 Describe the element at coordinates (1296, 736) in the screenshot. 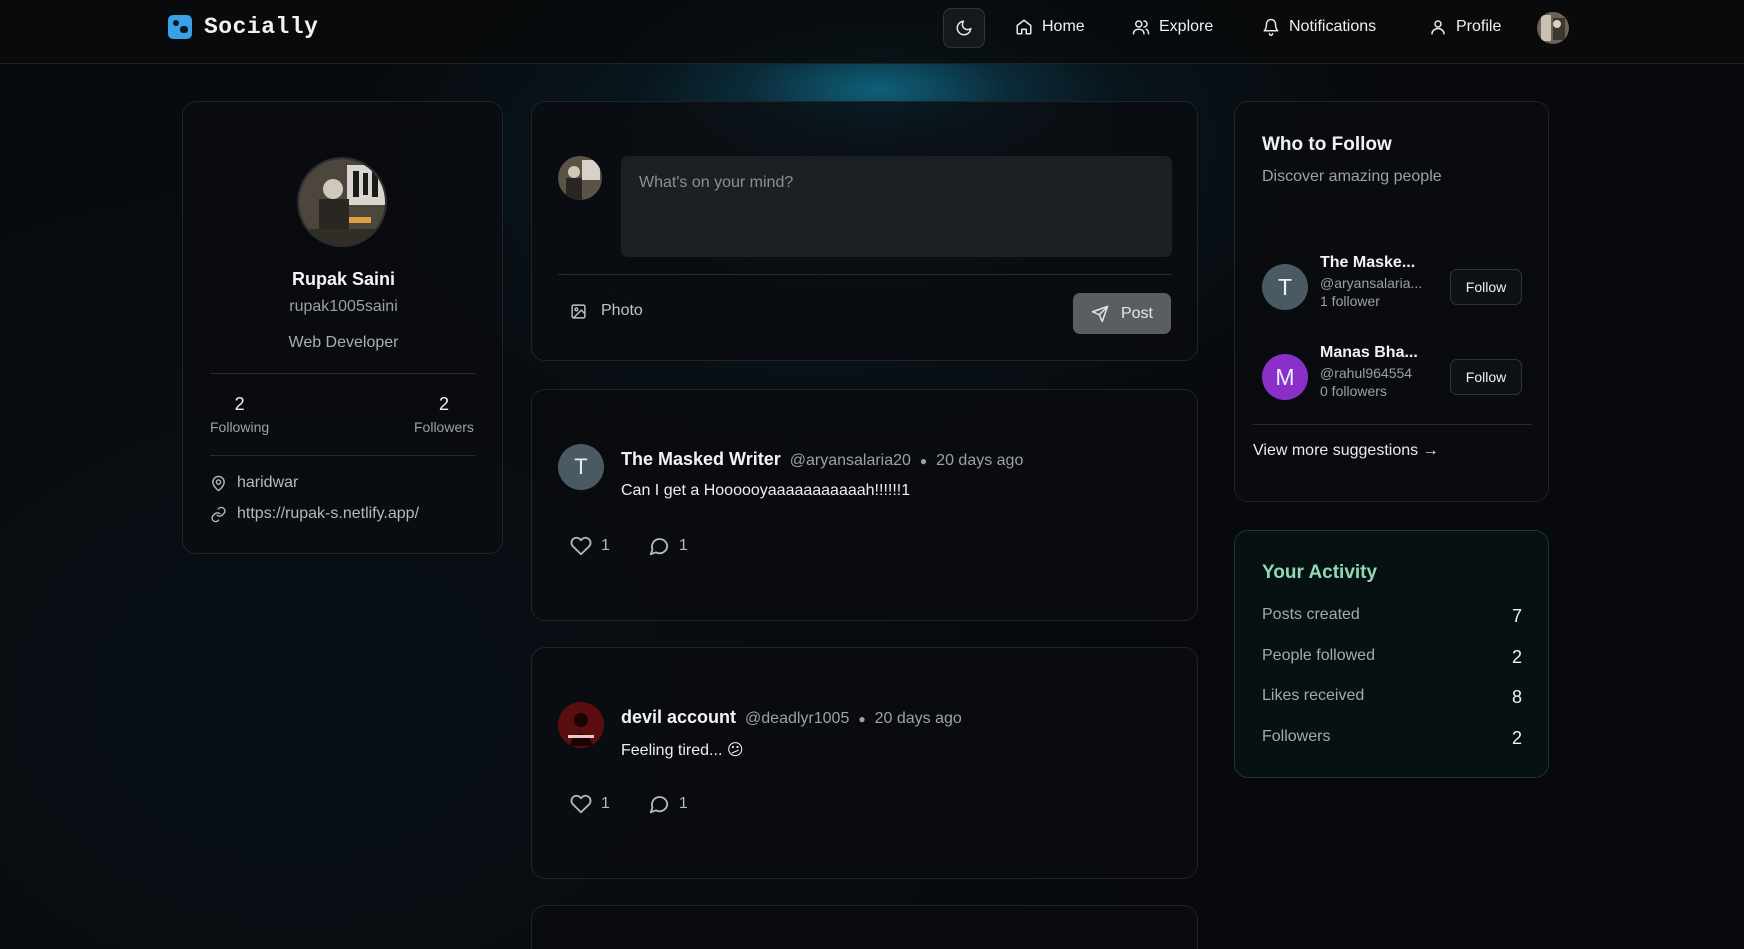

I see `activity-label: Followers` at that location.